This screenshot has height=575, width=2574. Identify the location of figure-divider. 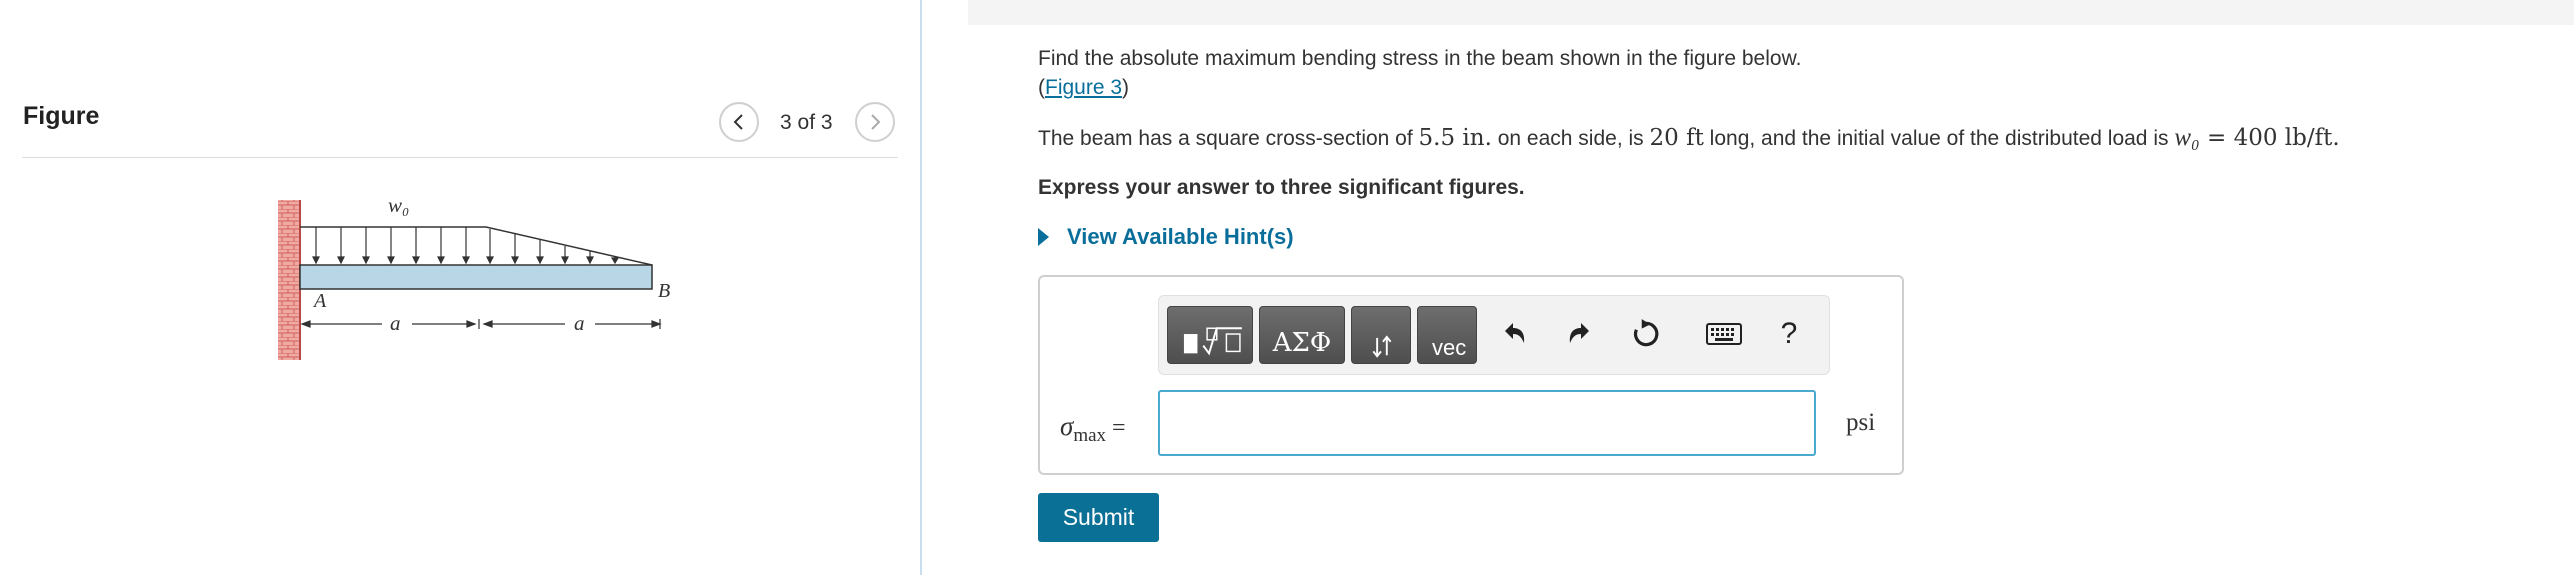
(460, 157).